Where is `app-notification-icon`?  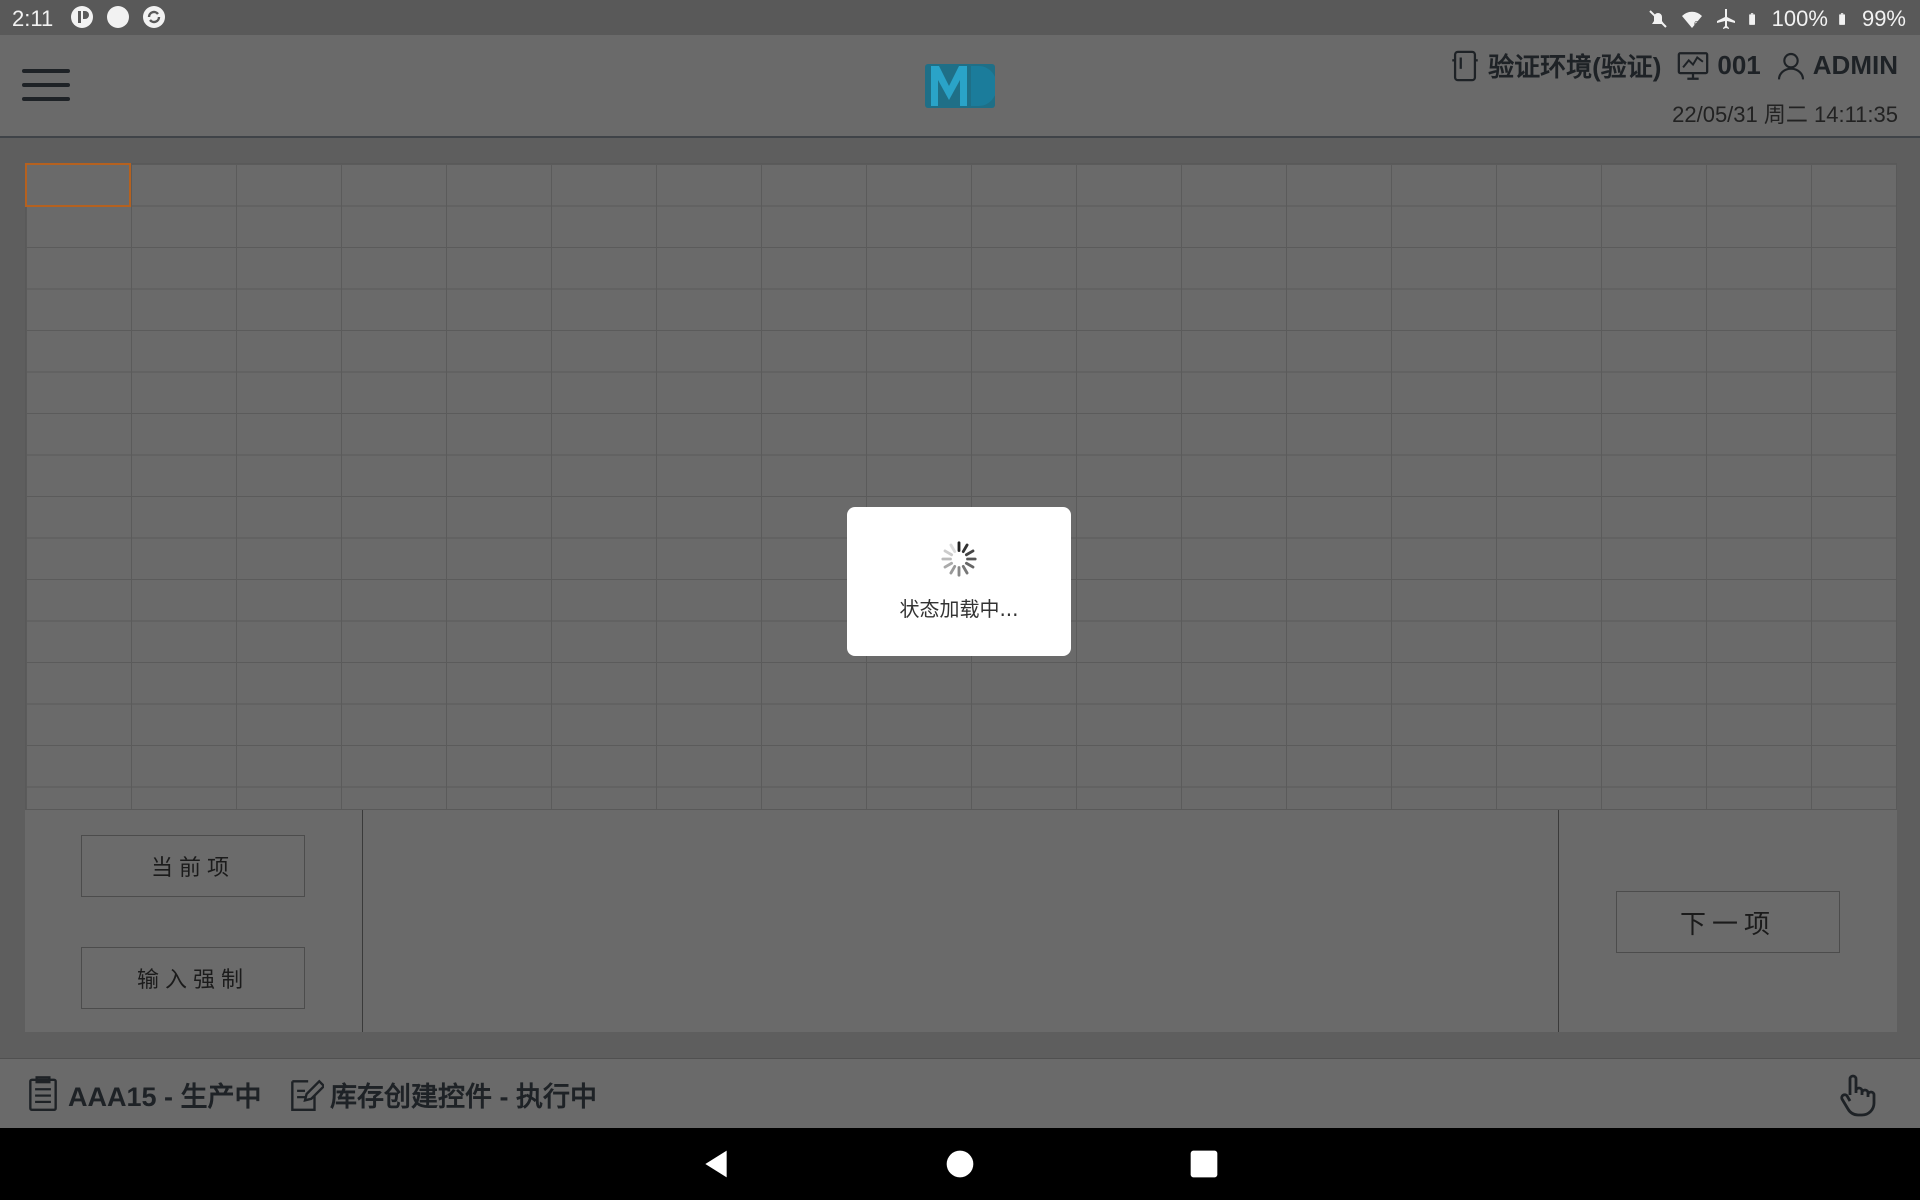
app-notification-icon is located at coordinates (82, 17).